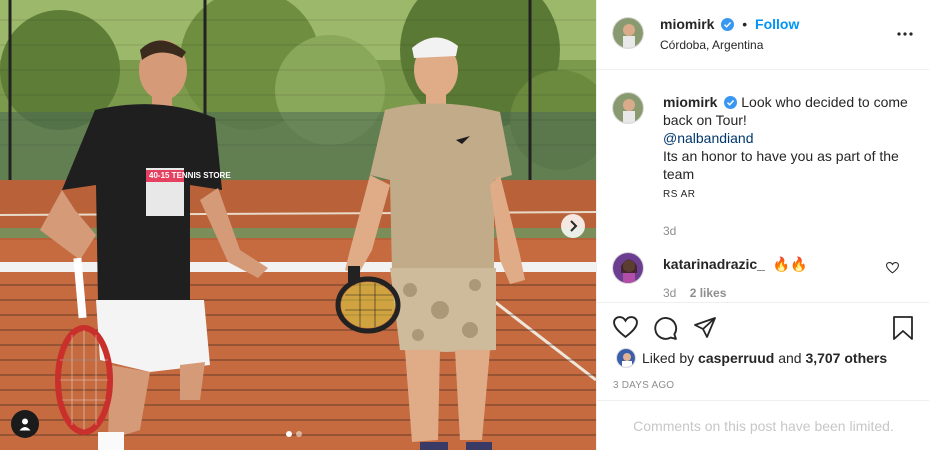 Image resolution: width=929 pixels, height=450 pixels. I want to click on comment-button, so click(665, 330).